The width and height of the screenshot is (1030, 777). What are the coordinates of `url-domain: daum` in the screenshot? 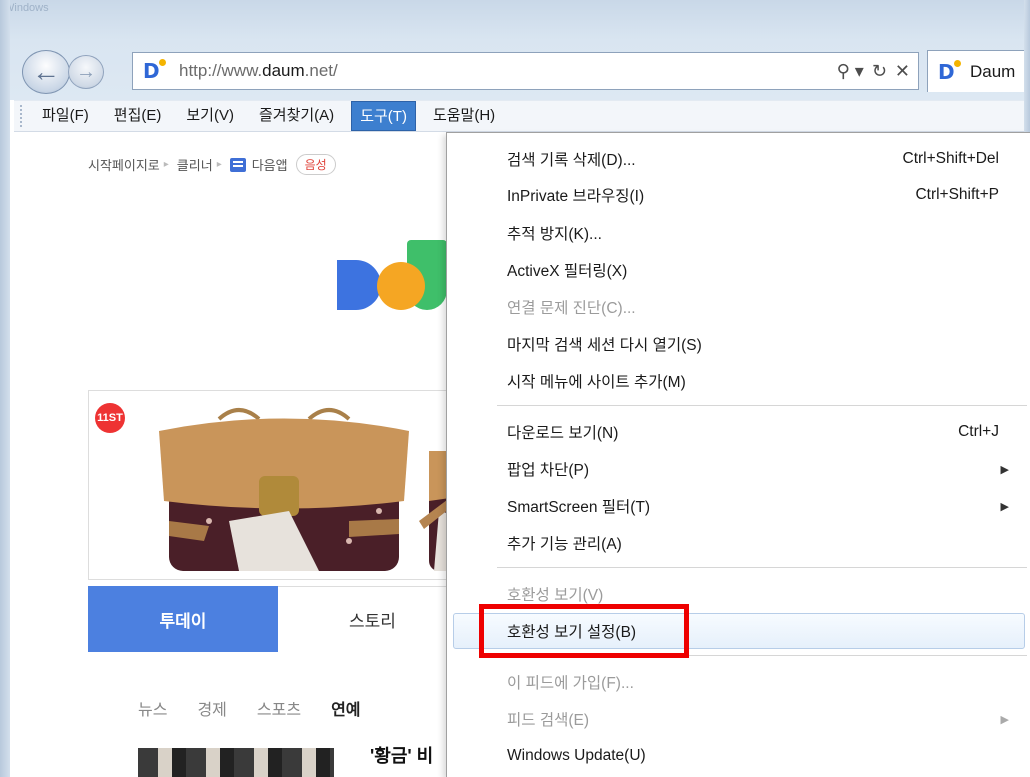 It's located at (283, 70).